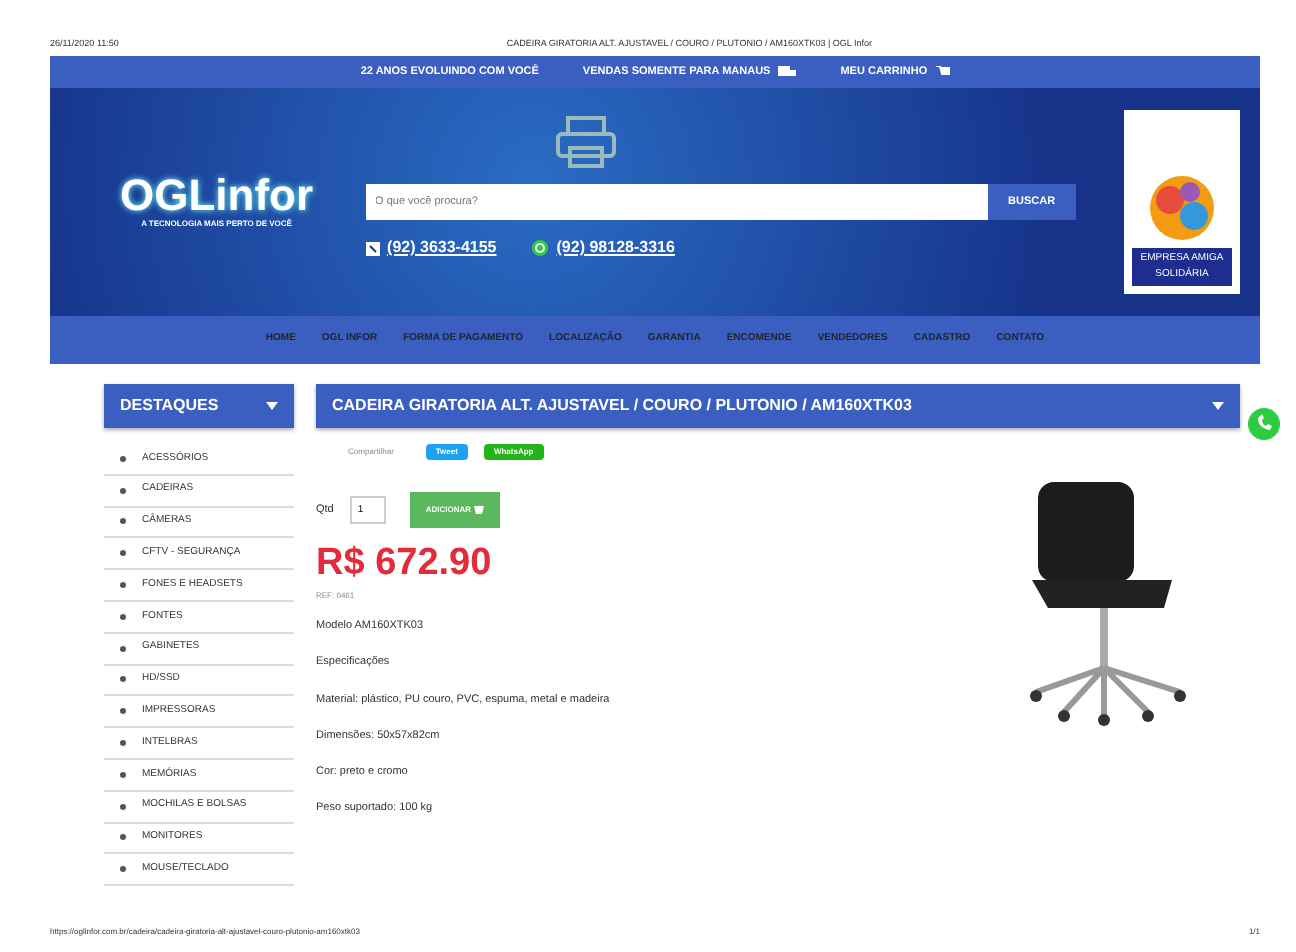 The image size is (1296, 952). Describe the element at coordinates (442, 248) in the screenshot. I see `phone-number: (92) 3633-4155` at that location.